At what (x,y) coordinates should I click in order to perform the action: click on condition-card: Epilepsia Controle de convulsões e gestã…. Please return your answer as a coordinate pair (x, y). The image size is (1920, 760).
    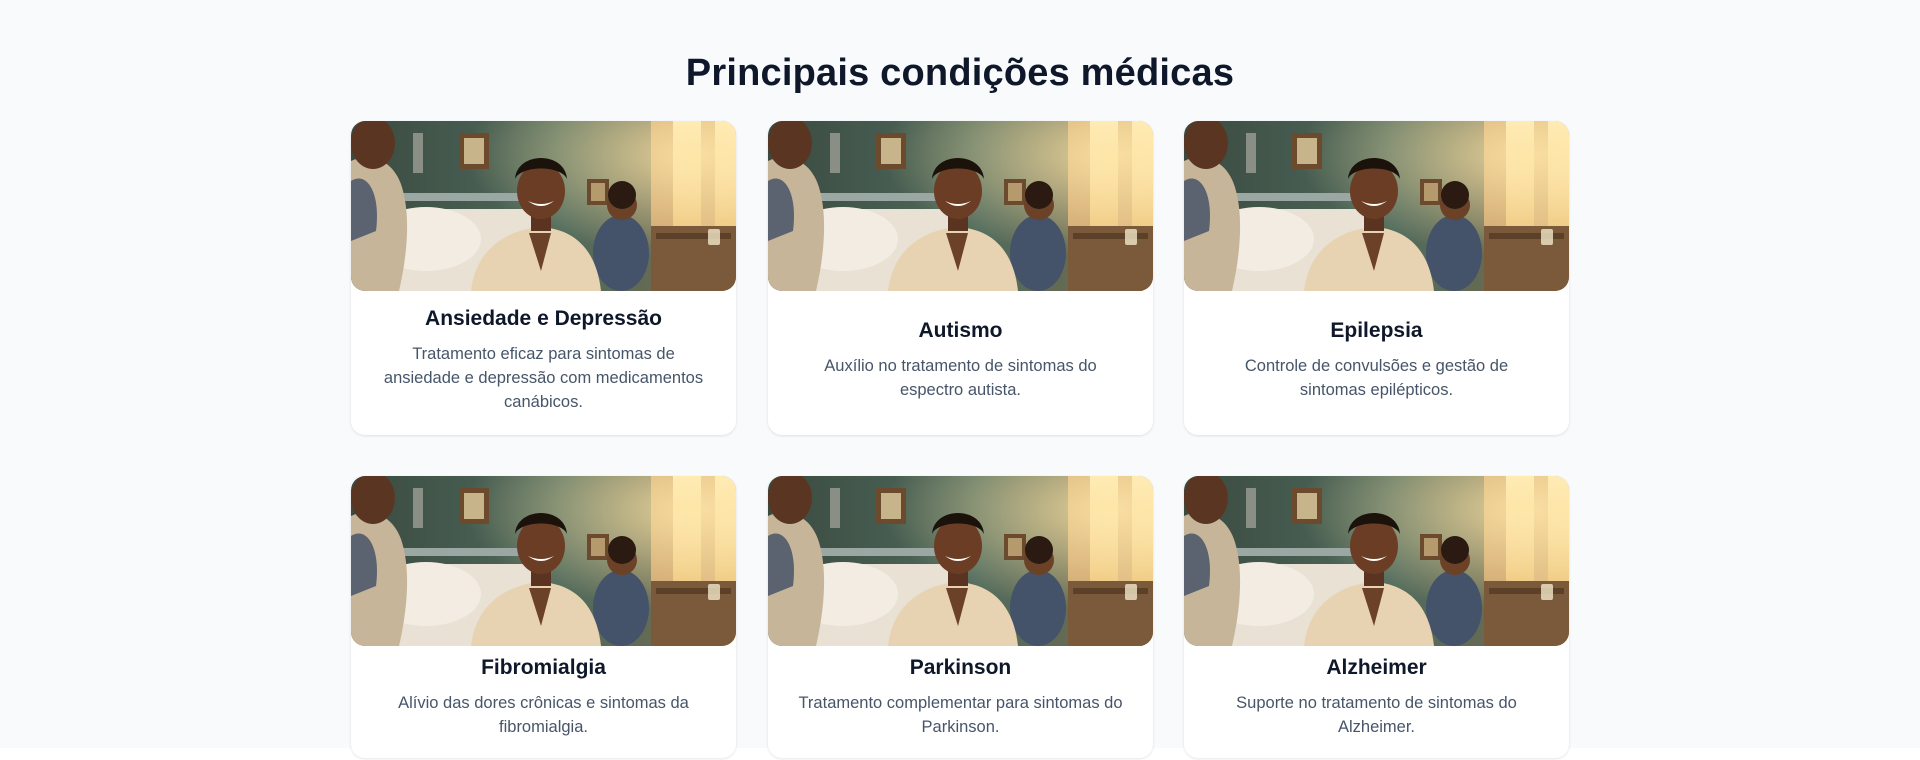
    Looking at the image, I should click on (1376, 278).